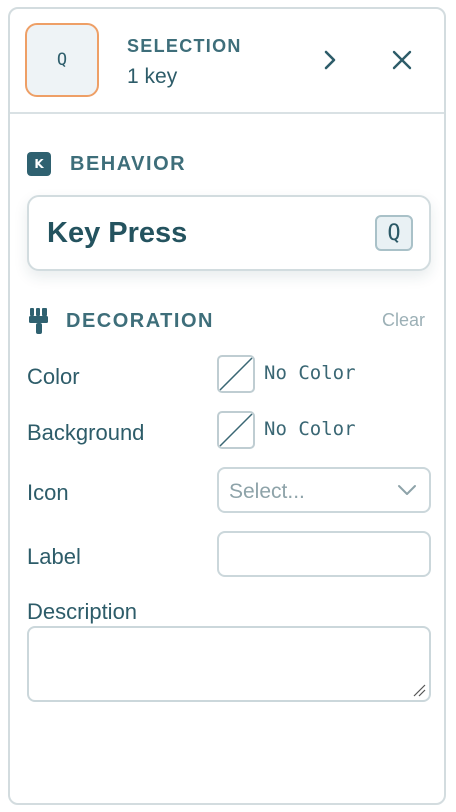 Image resolution: width=456 pixels, height=812 pixels. I want to click on next-button, so click(330, 60).